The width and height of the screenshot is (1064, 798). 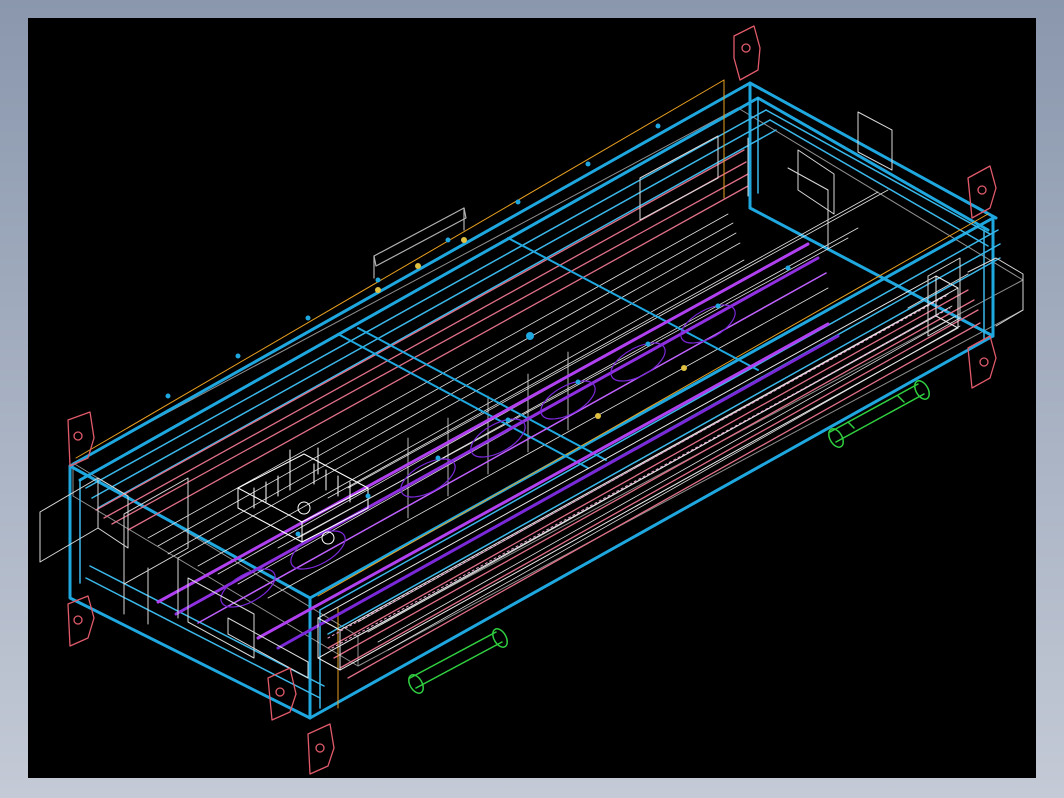 I want to click on mounting-bracket-top-right, so click(x=747, y=53).